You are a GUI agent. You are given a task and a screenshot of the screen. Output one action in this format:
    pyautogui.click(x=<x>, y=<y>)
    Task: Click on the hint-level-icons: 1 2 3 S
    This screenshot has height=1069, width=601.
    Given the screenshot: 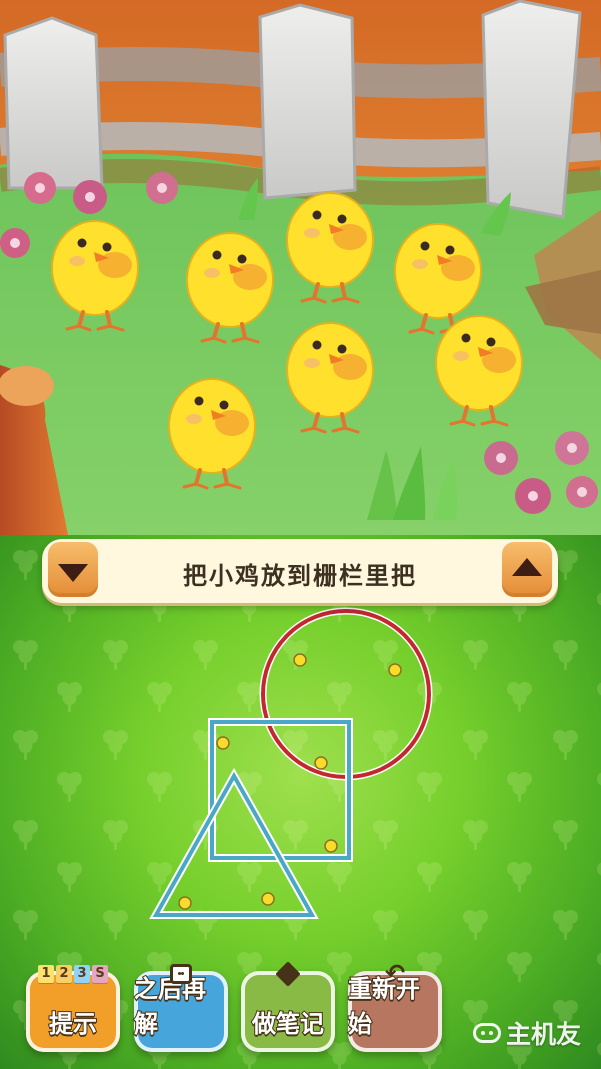 What is the action you would take?
    pyautogui.click(x=73, y=974)
    